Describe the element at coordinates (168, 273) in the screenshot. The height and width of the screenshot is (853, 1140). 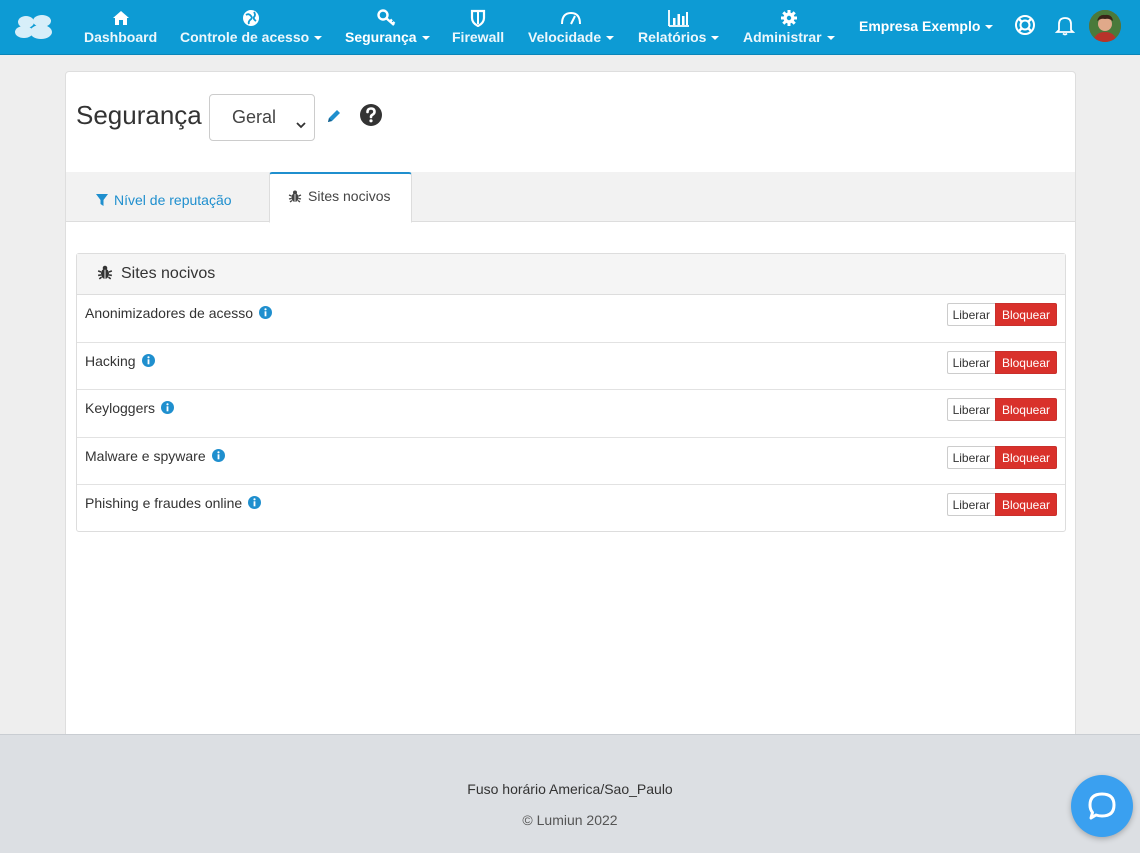
I see `section-title: Sites nocivos` at that location.